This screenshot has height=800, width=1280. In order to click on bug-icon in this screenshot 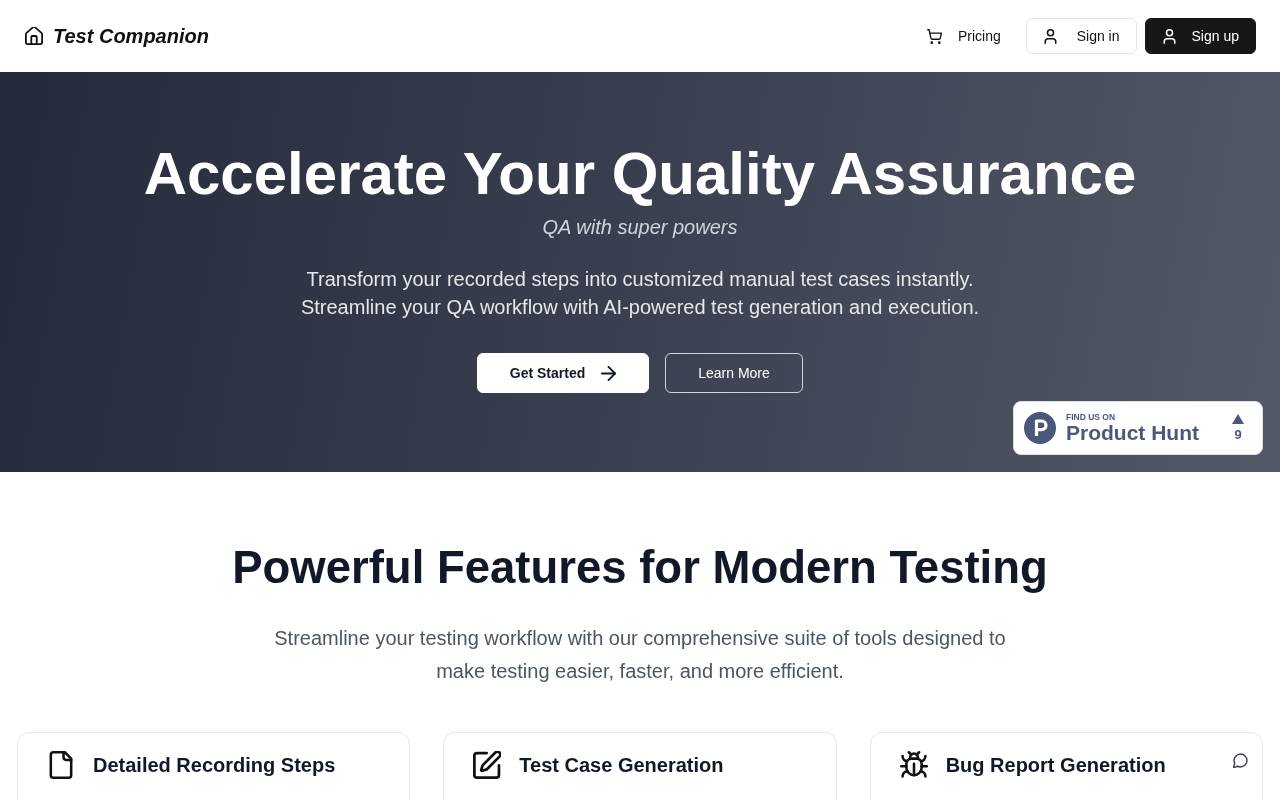, I will do `click(913, 765)`.